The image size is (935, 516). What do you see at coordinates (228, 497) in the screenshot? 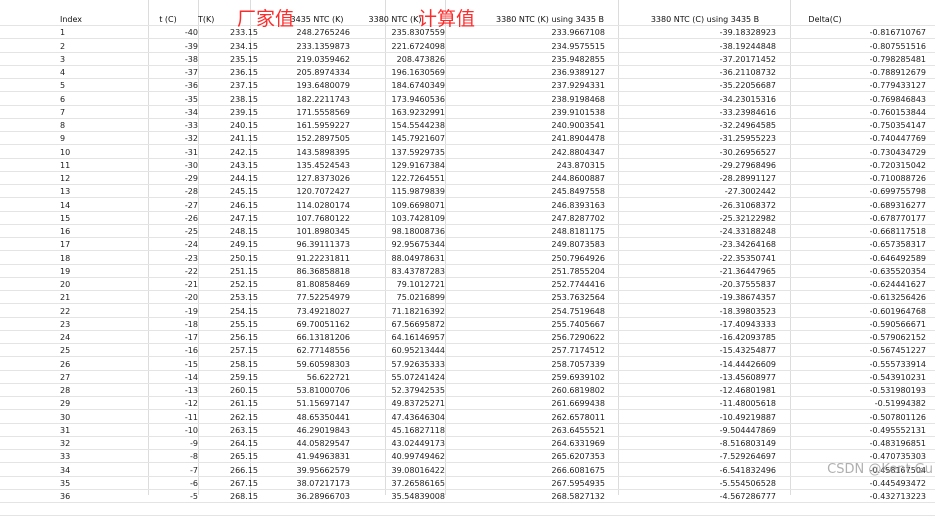
I see `cell-t-k: 268.15` at bounding box center [228, 497].